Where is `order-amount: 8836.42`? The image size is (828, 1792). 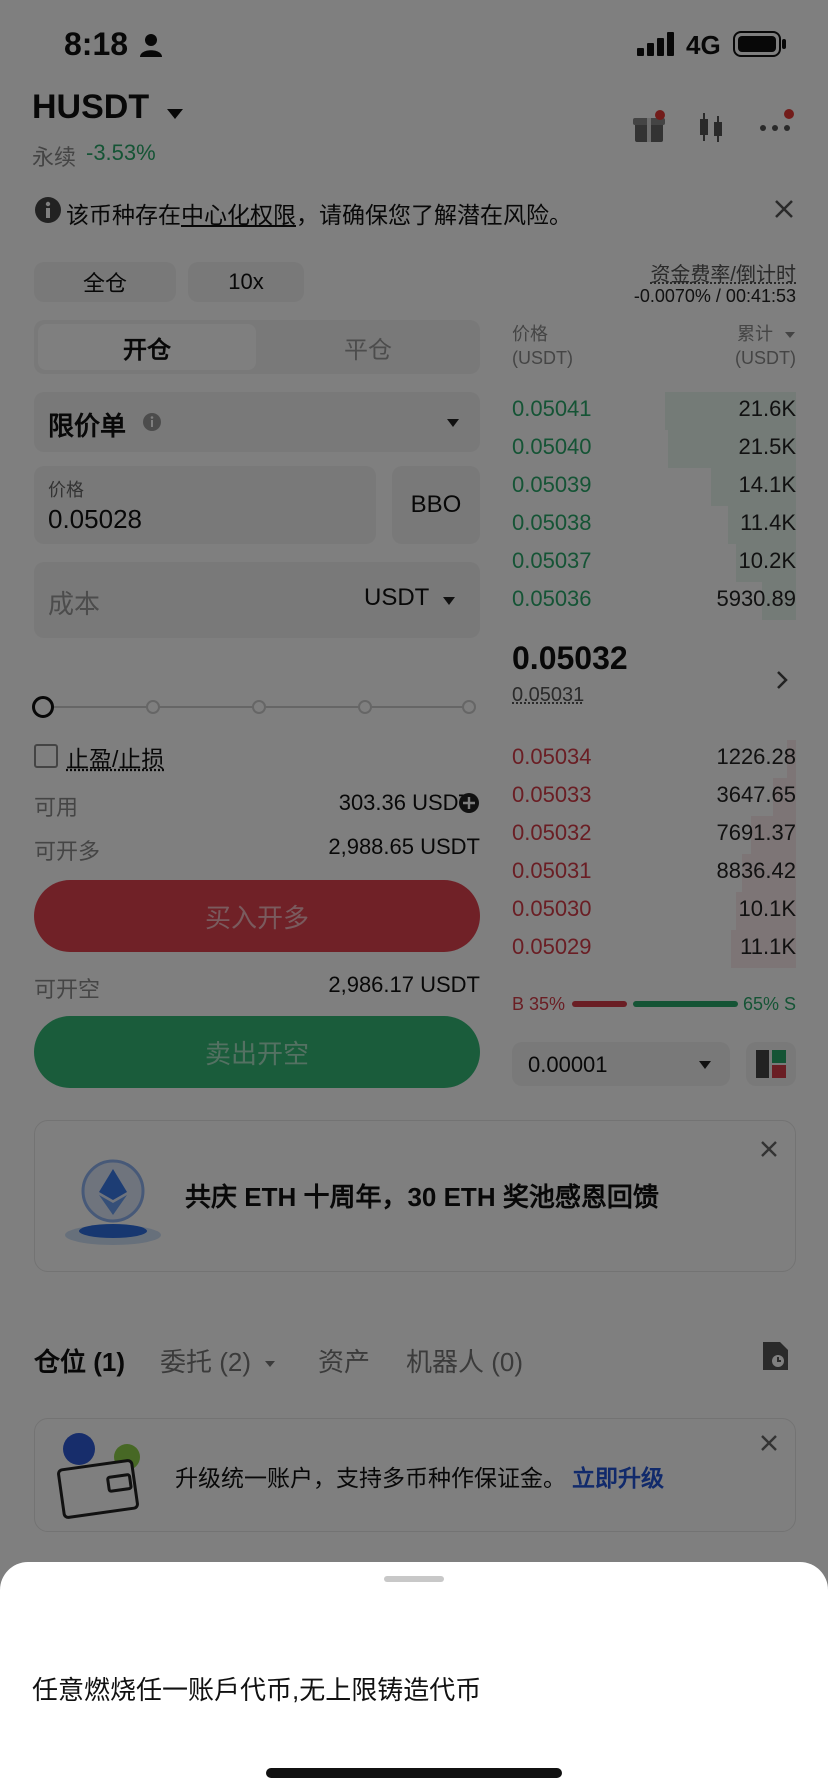 order-amount: 8836.42 is located at coordinates (756, 870).